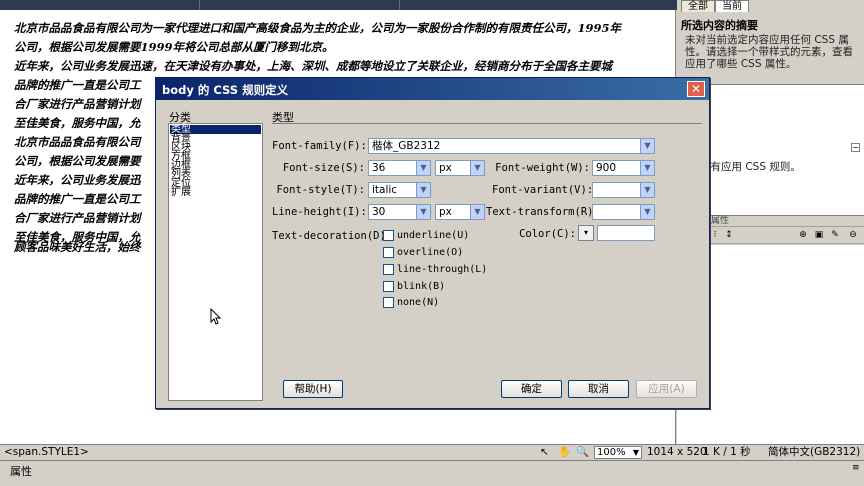  Describe the element at coordinates (46, 452) in the screenshot. I see `tag-selector: <span.STYLE1>` at that location.